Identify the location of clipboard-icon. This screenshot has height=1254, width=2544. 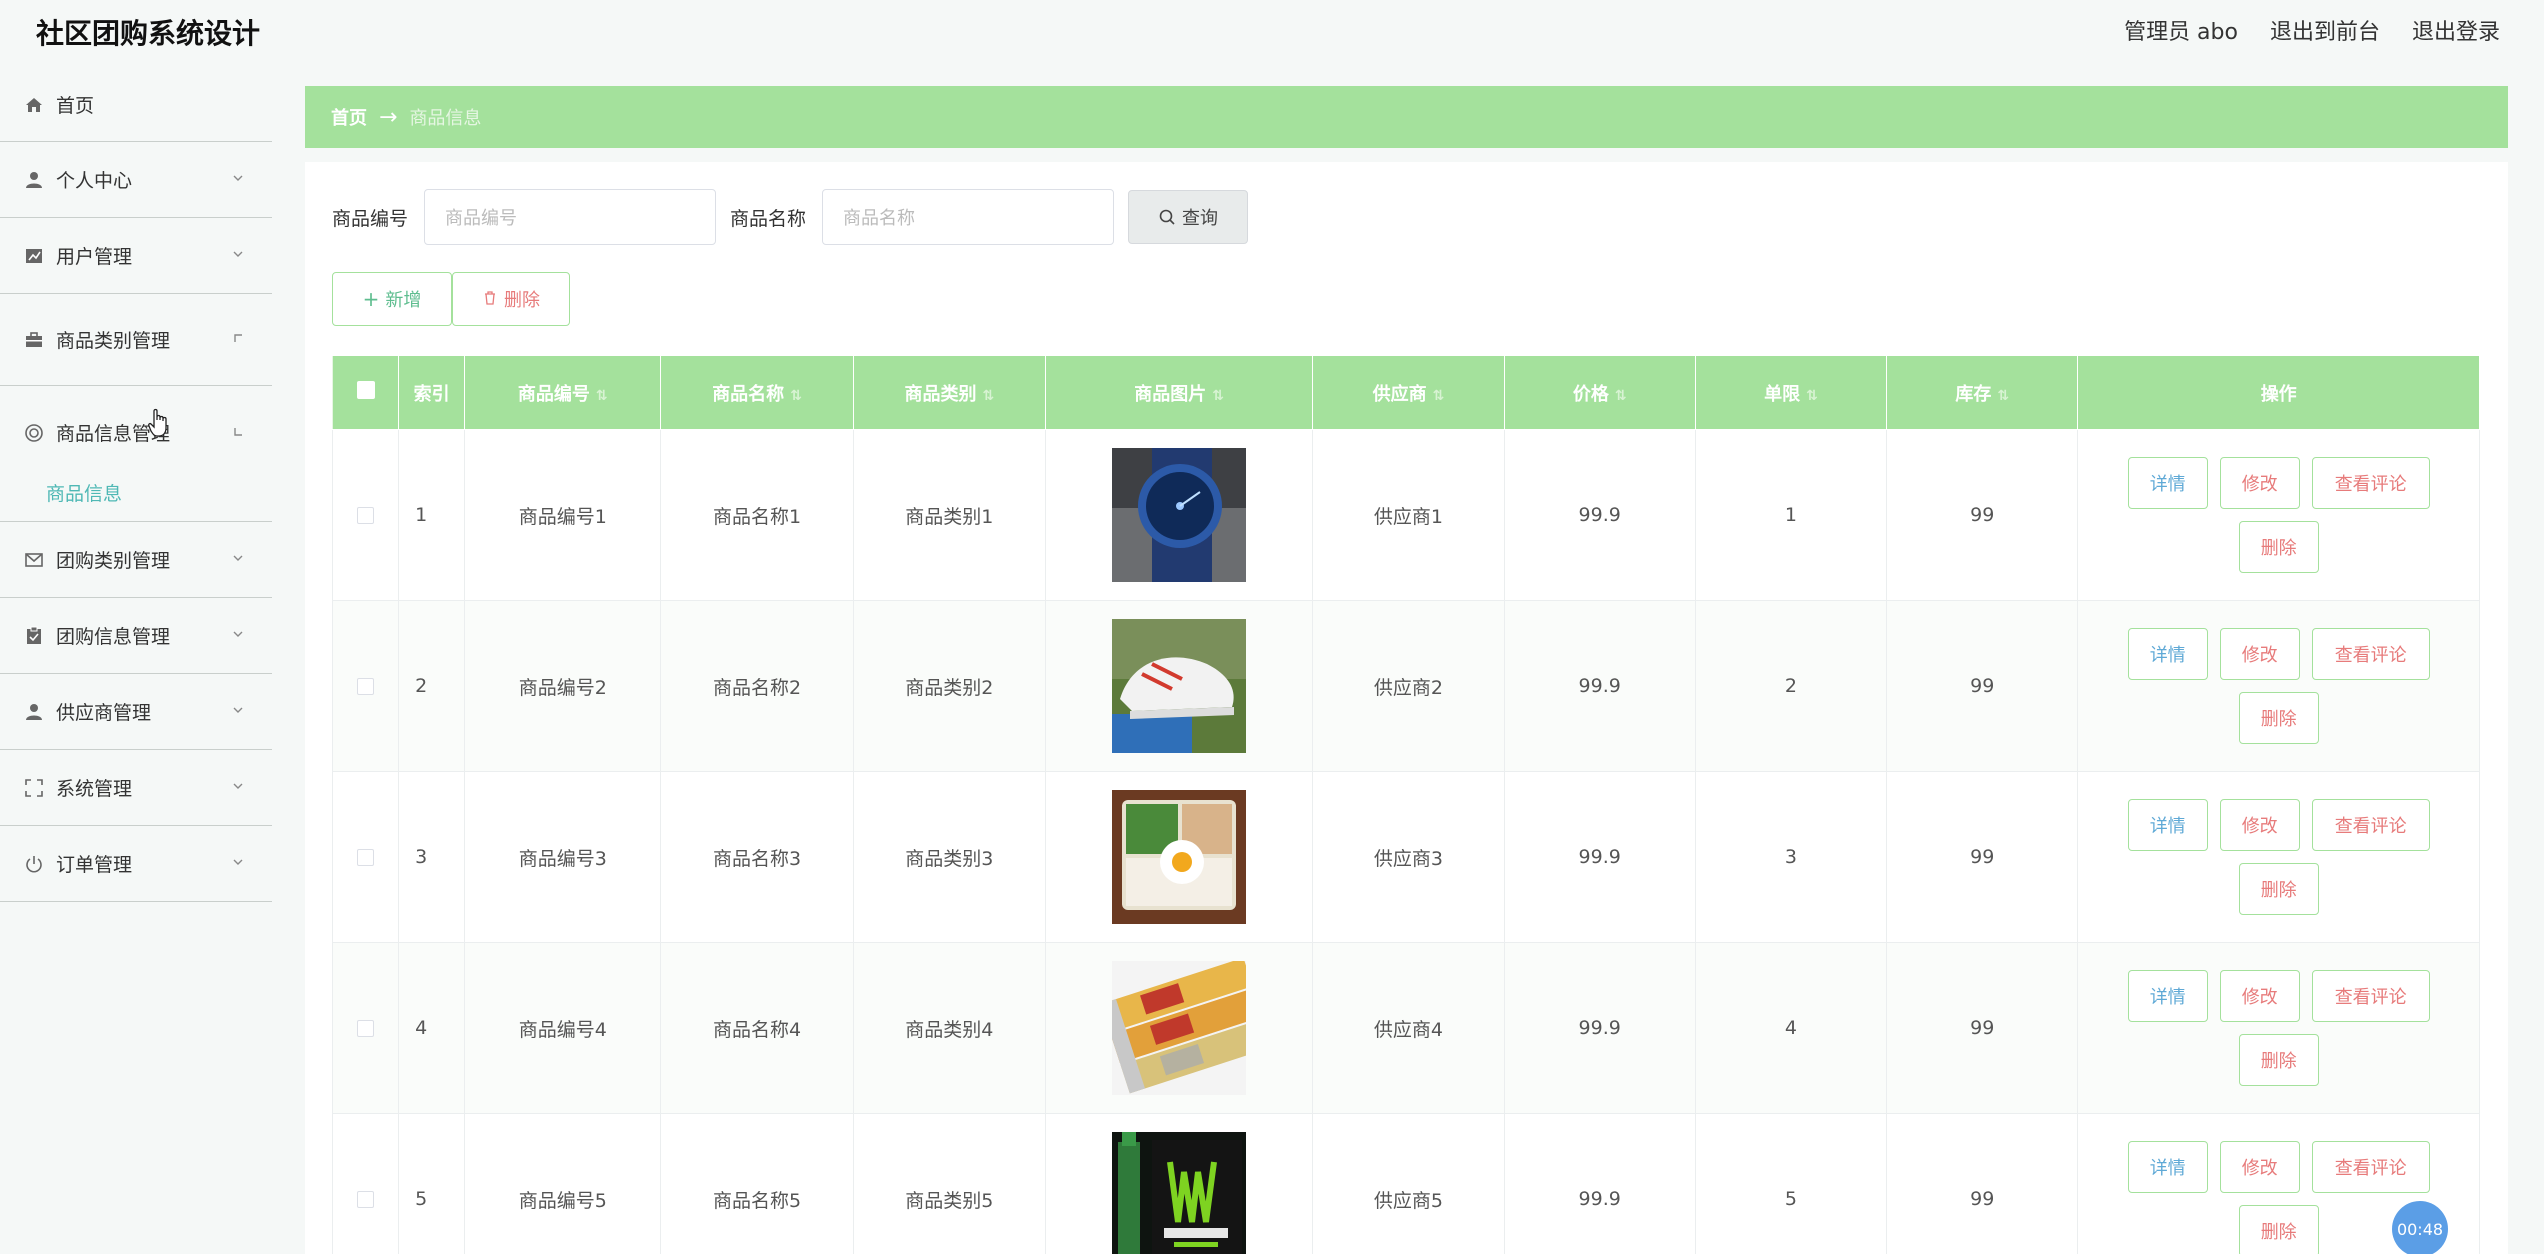
(34, 636).